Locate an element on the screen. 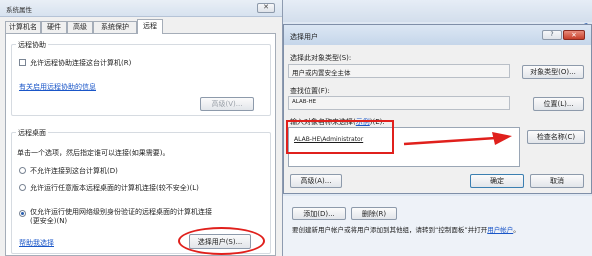 The image size is (592, 256). back-window-footer-text: 要创建新用户帐户或将用户添加到其他组，请转到“控制面板”并打开用户帐户。 is located at coordinates (406, 230).